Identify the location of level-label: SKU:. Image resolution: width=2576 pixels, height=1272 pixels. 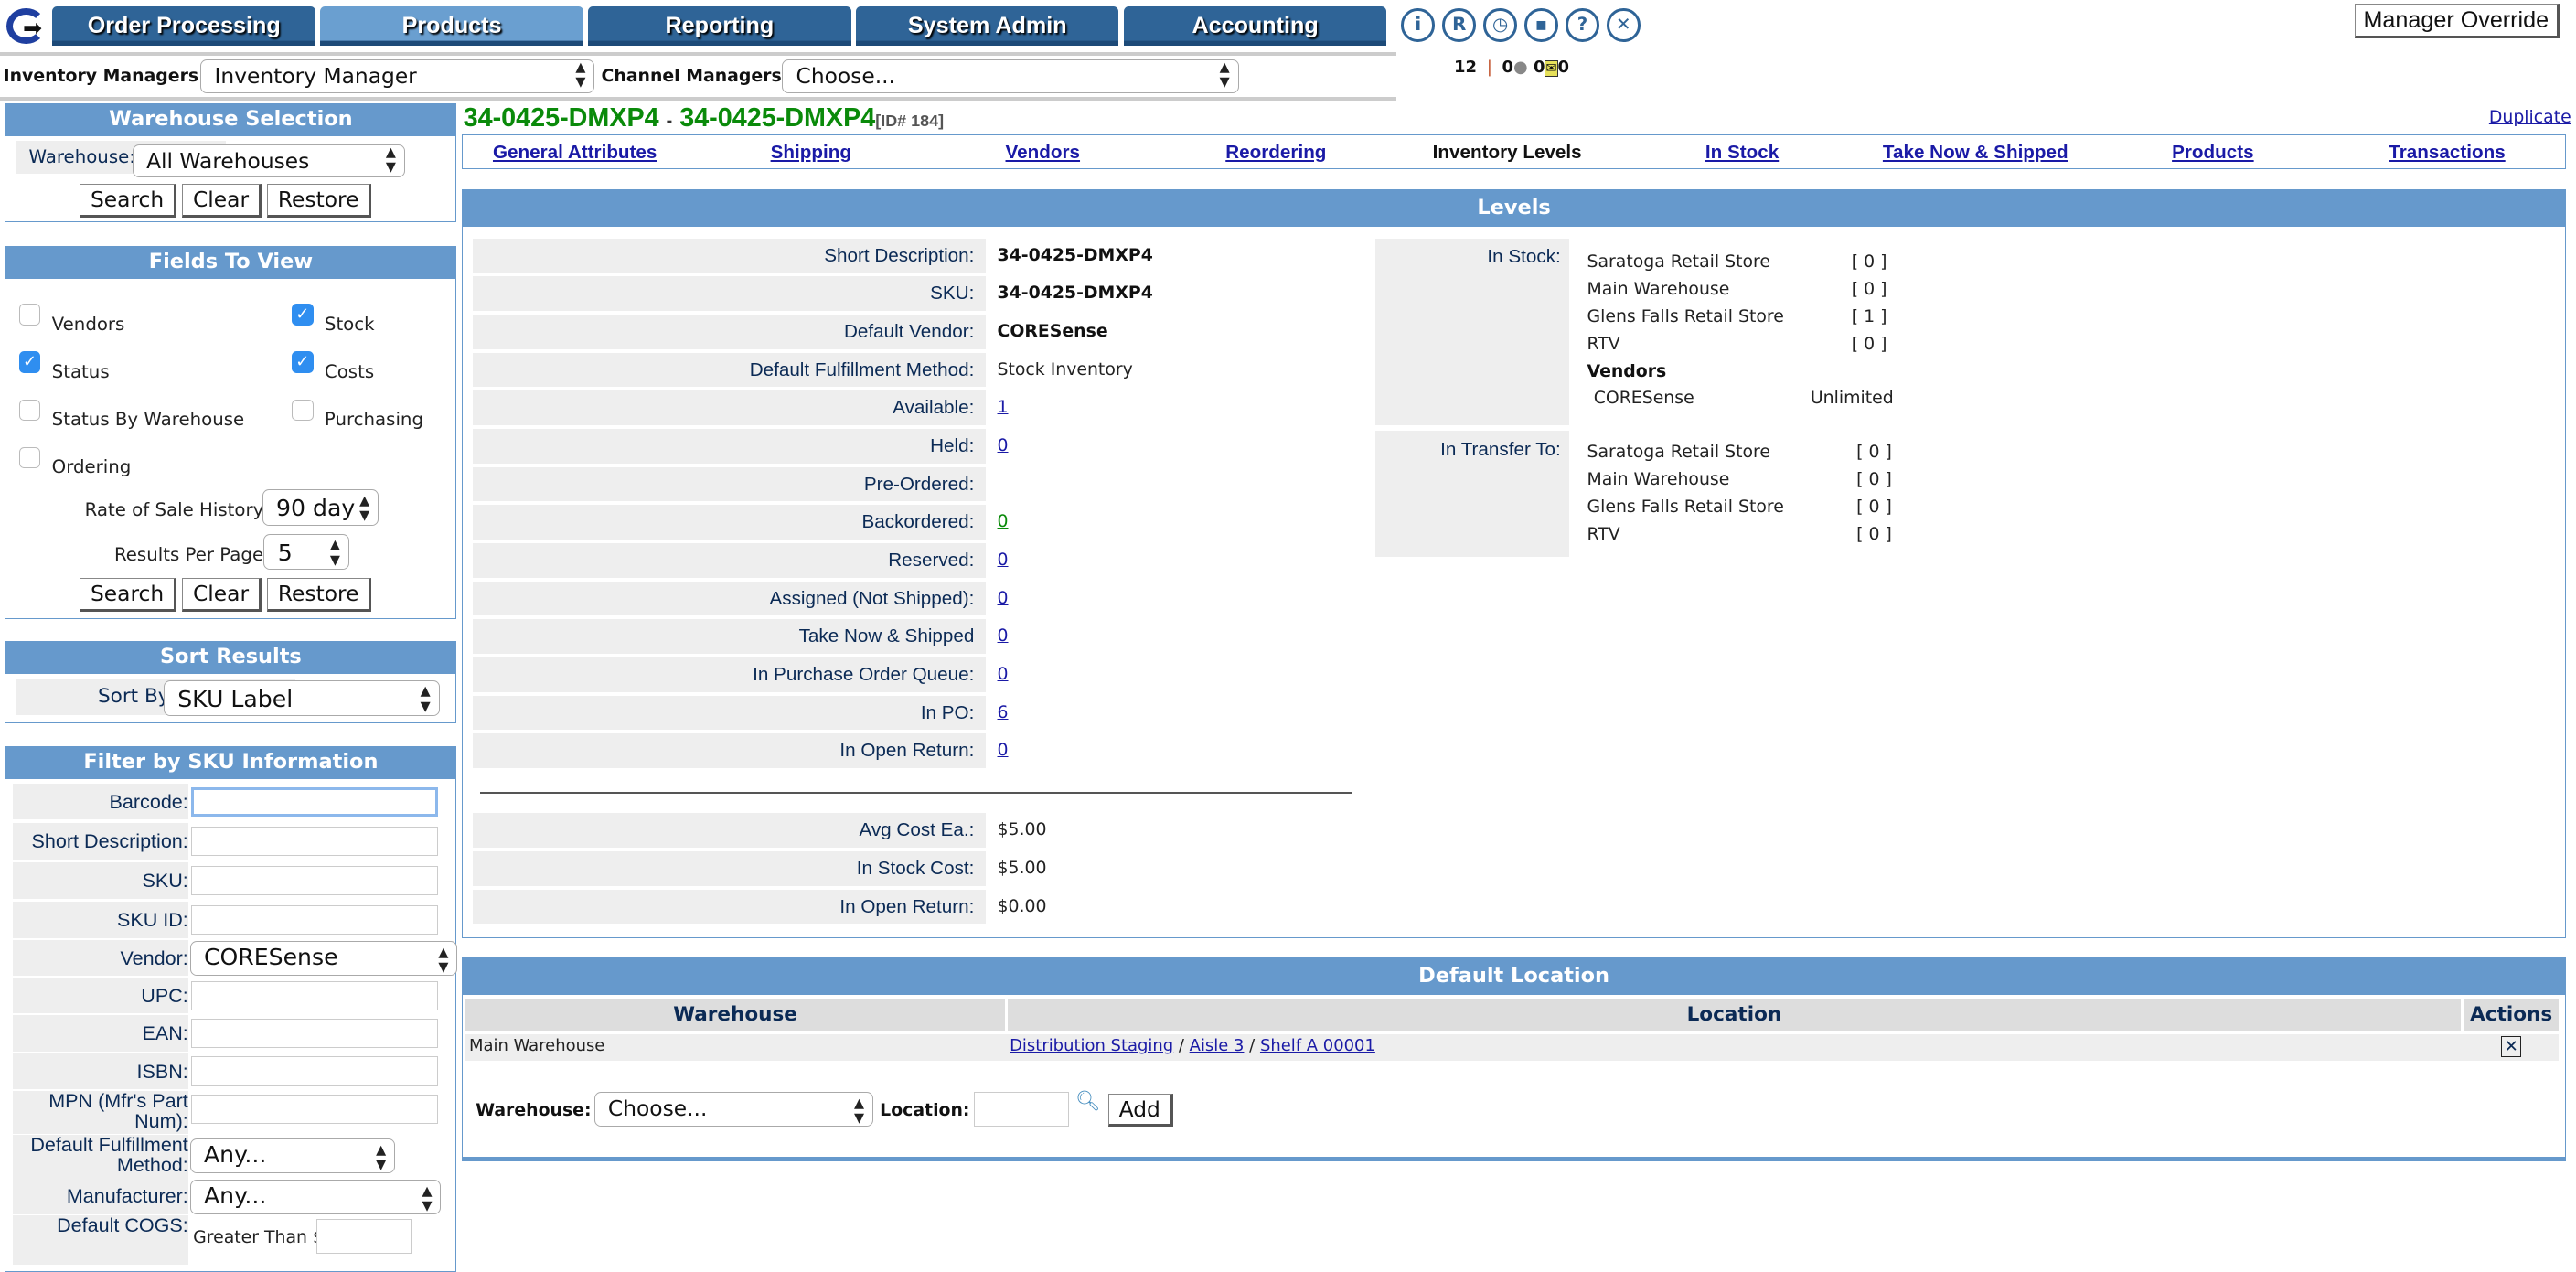
(729, 293).